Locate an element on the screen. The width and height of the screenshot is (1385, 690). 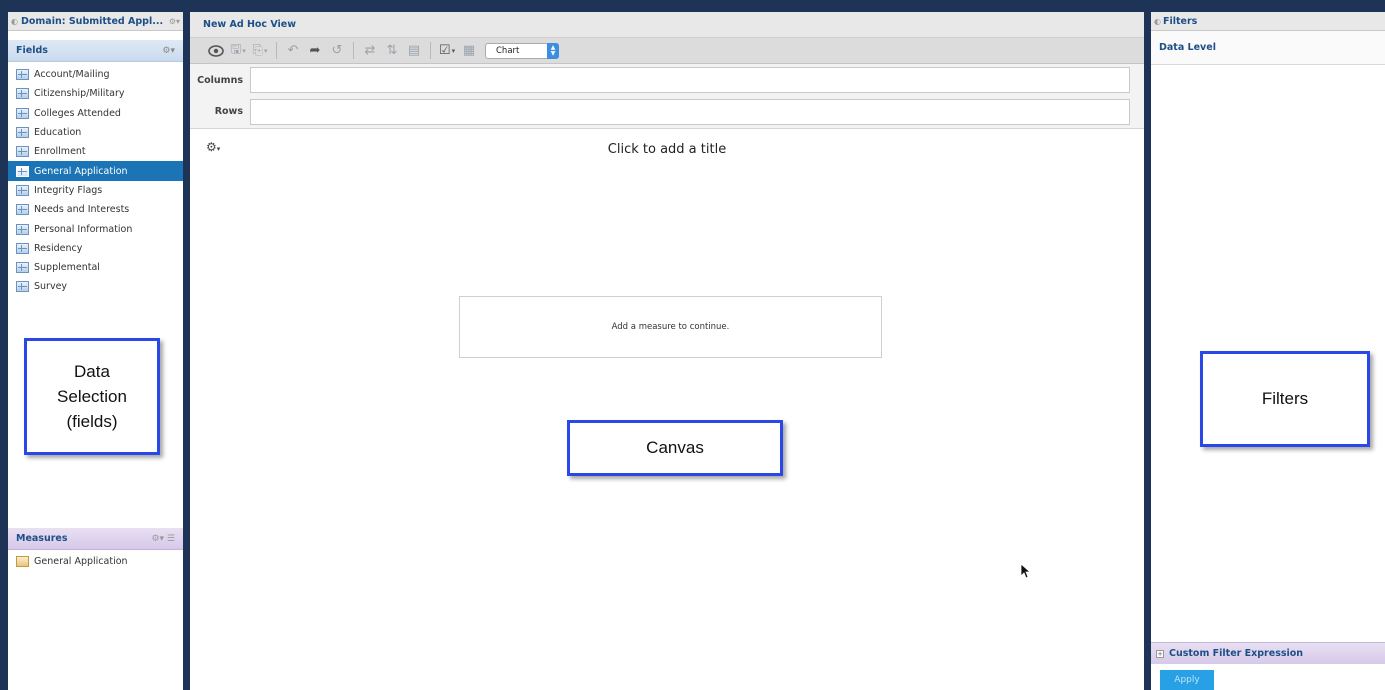
undo-all-icon: ↺ is located at coordinates (337, 51).